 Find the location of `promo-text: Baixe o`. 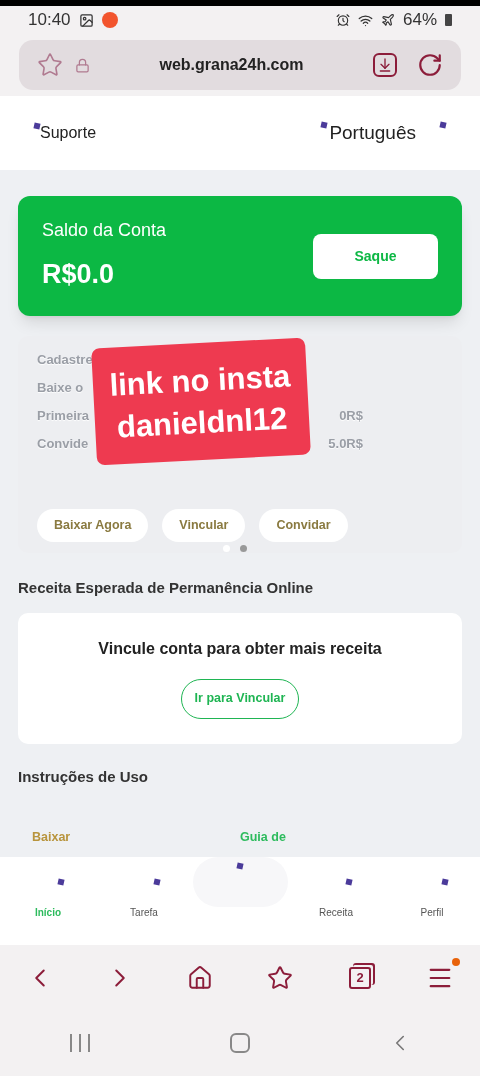

promo-text: Baixe o is located at coordinates (60, 388).